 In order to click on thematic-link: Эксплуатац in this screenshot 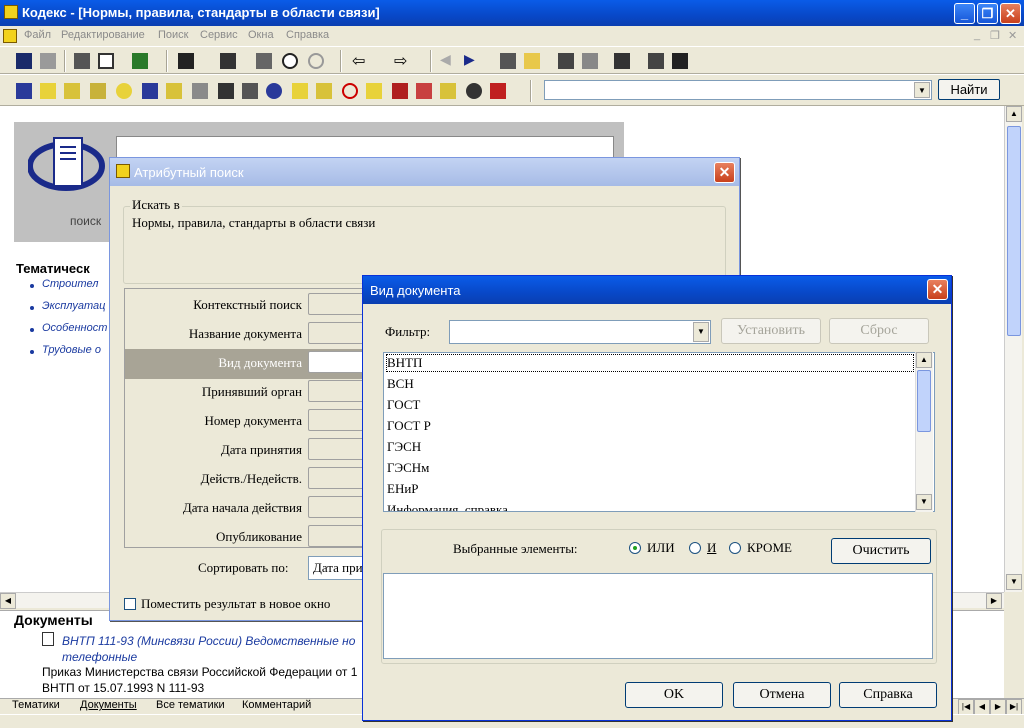, I will do `click(73, 306)`.